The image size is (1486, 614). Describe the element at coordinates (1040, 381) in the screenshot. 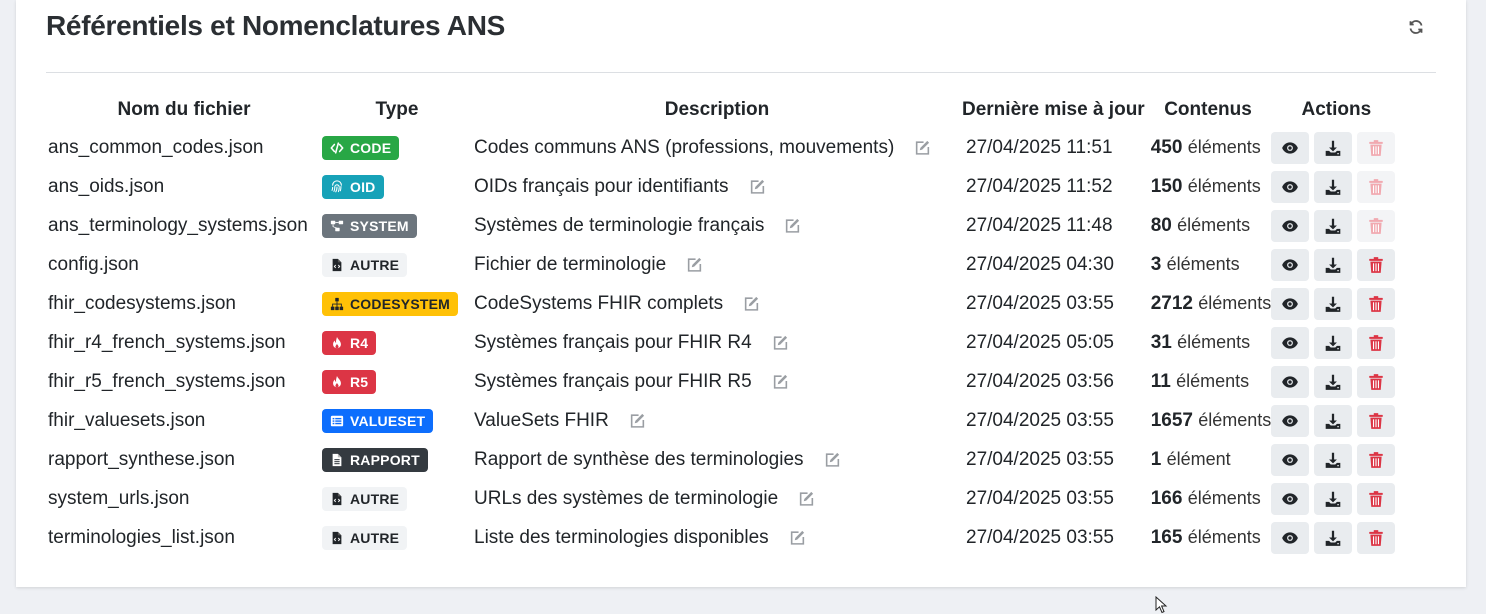

I see `updated-date: 27/04/2025 03:56` at that location.